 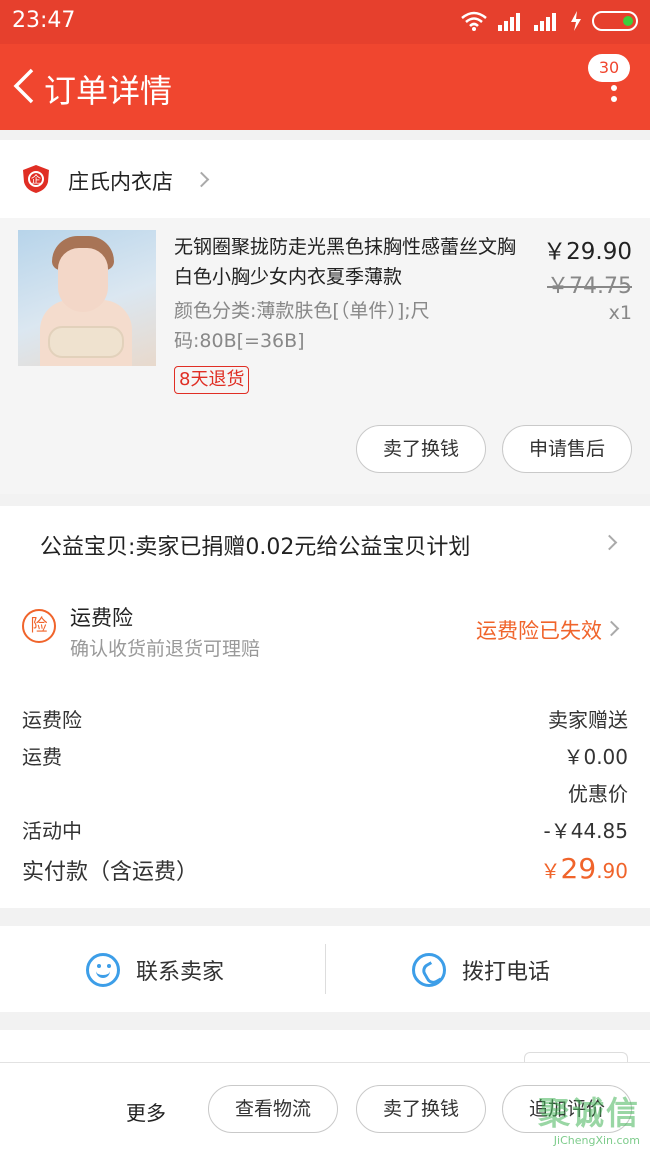 What do you see at coordinates (212, 380) in the screenshot?
I see `return-policy-tag: 8天退货` at bounding box center [212, 380].